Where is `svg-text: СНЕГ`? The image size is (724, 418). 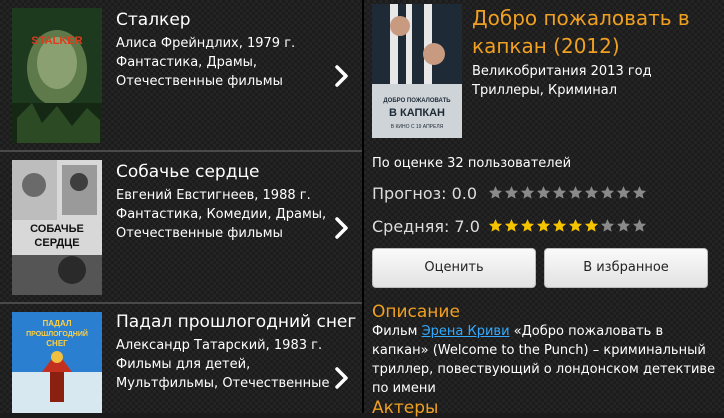 svg-text: СНЕГ is located at coordinates (57, 343).